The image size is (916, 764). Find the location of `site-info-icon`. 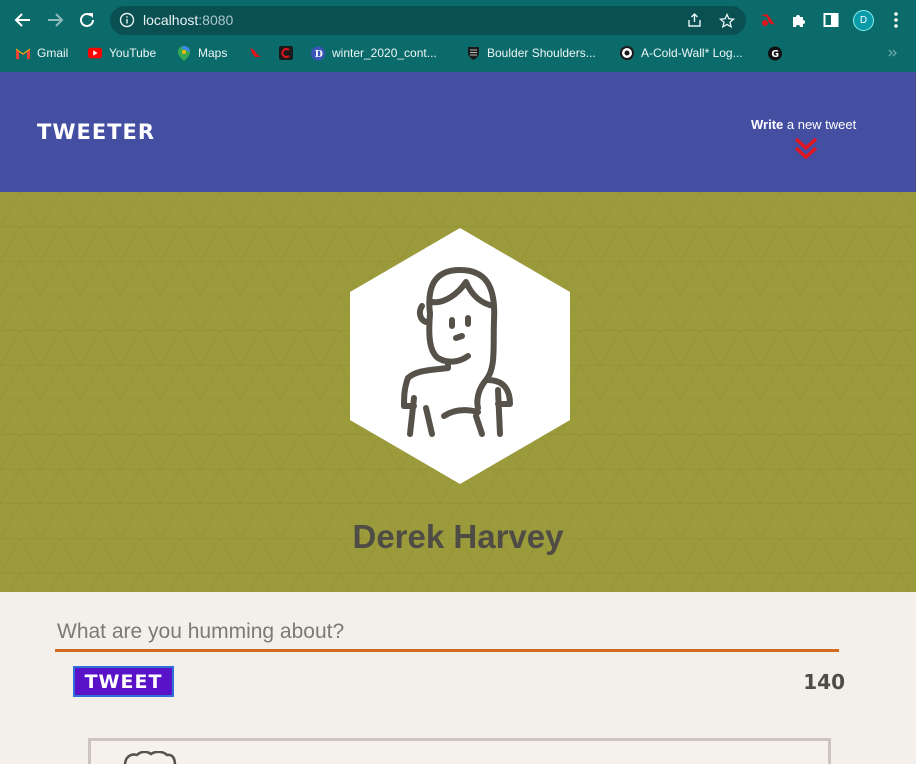

site-info-icon is located at coordinates (127, 20).